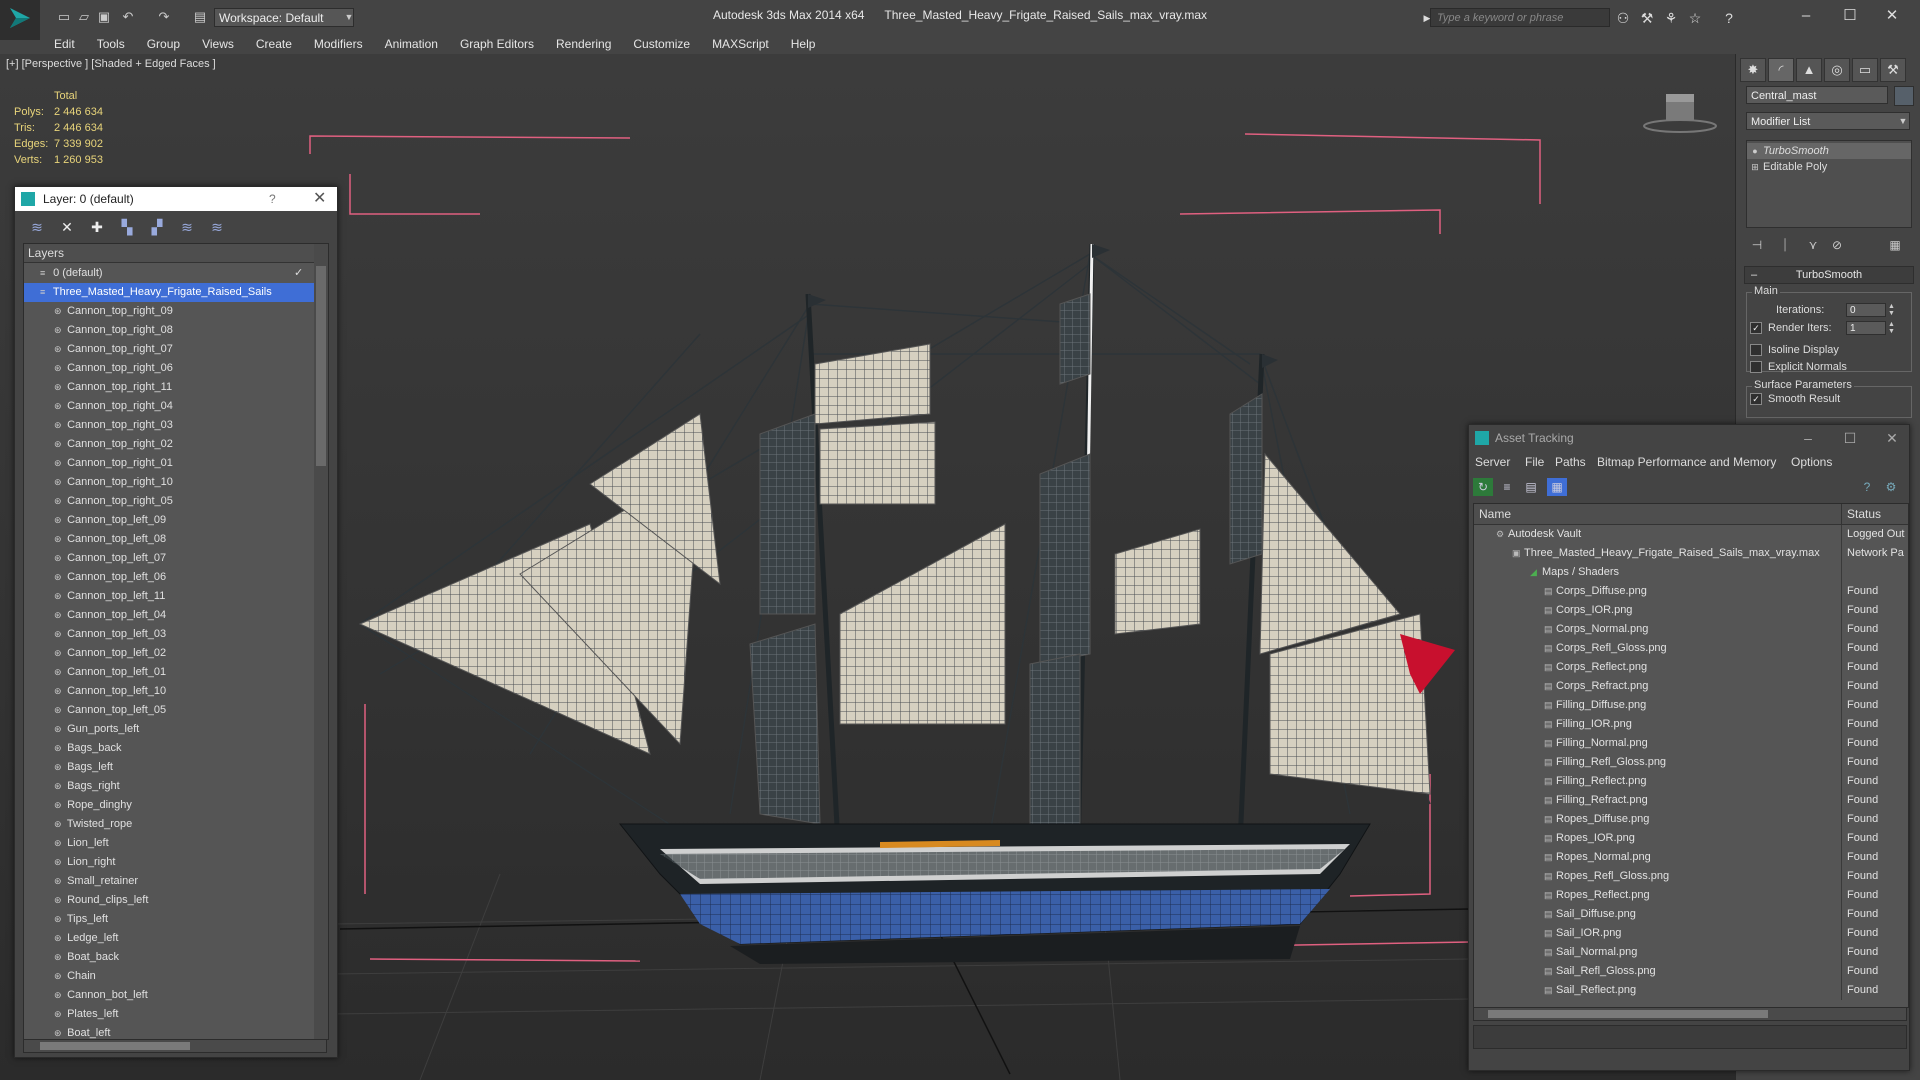 The width and height of the screenshot is (1920, 1080). I want to click on viewcube-icon, so click(1680, 113).